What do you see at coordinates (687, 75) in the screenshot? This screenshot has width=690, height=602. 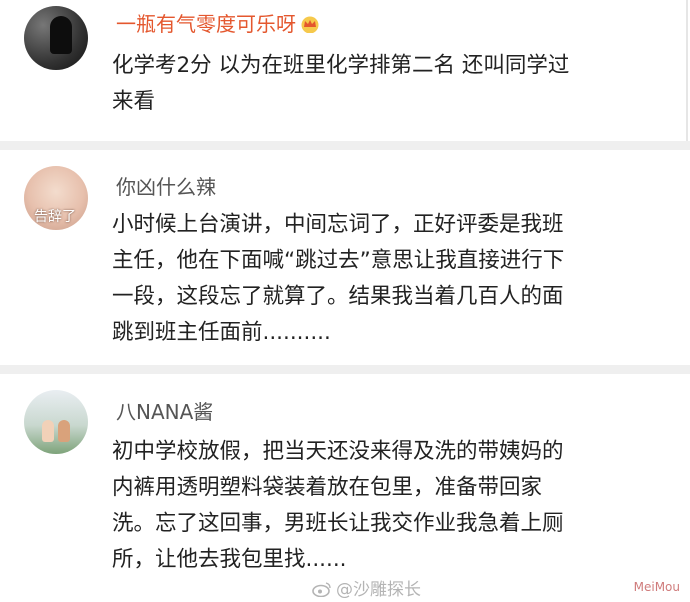 I see `scroll-edge` at bounding box center [687, 75].